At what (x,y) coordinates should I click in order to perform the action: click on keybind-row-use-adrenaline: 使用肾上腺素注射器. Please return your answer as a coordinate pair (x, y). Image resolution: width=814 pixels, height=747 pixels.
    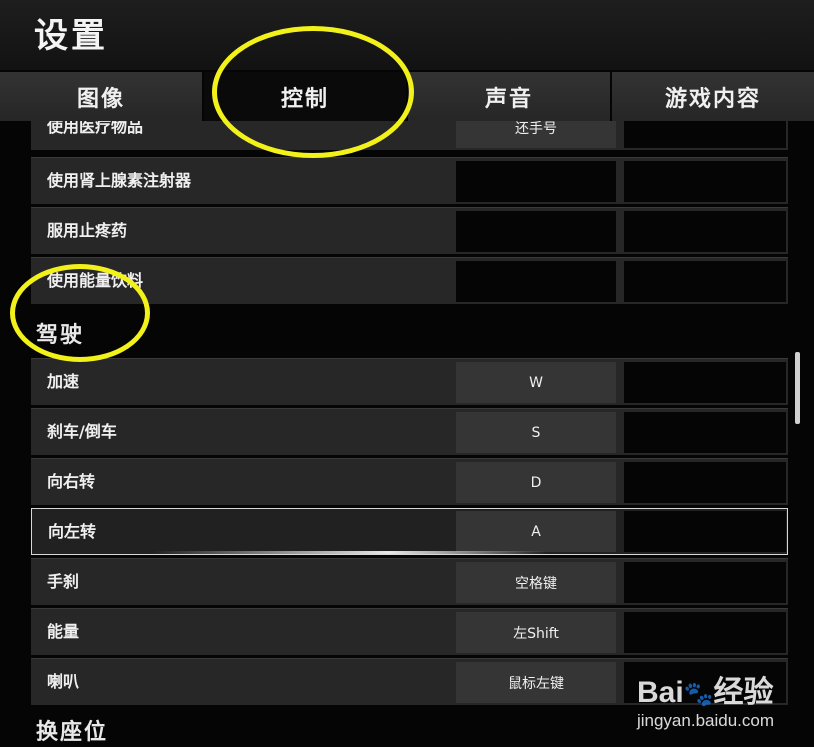
    Looking at the image, I should click on (409, 180).